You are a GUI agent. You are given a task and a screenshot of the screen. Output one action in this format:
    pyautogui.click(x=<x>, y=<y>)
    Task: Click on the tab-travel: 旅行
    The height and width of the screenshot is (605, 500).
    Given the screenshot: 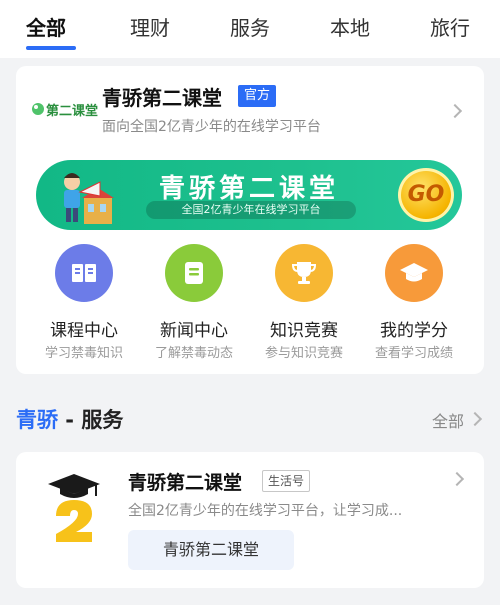 What is the action you would take?
    pyautogui.click(x=450, y=26)
    